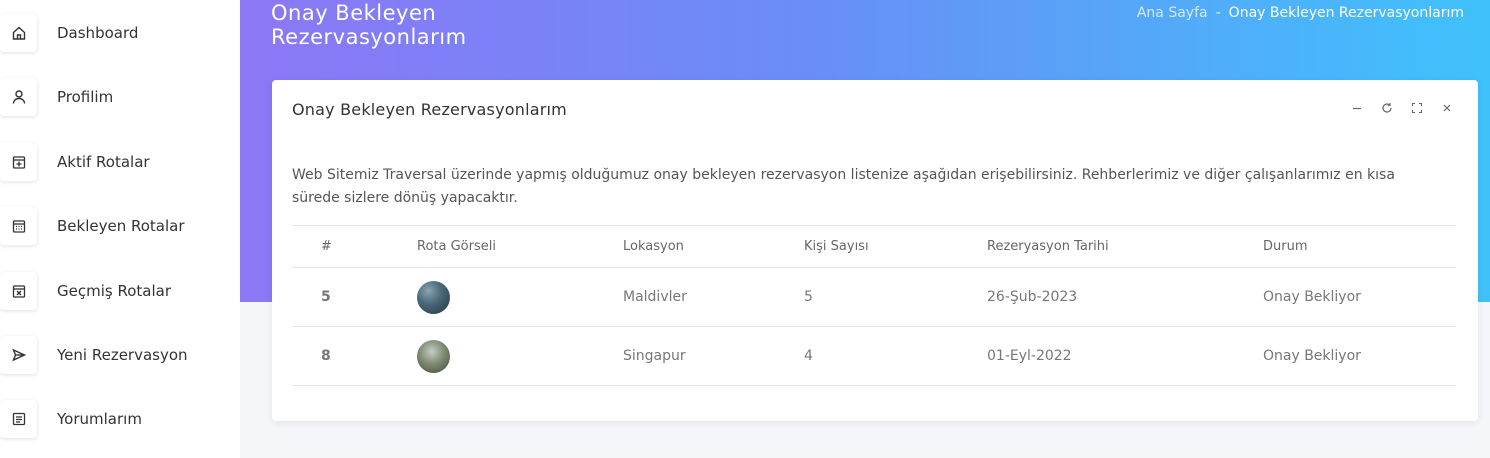 Image resolution: width=1490 pixels, height=458 pixels. Describe the element at coordinates (713, 356) in the screenshot. I see `row-location: Singapur` at that location.